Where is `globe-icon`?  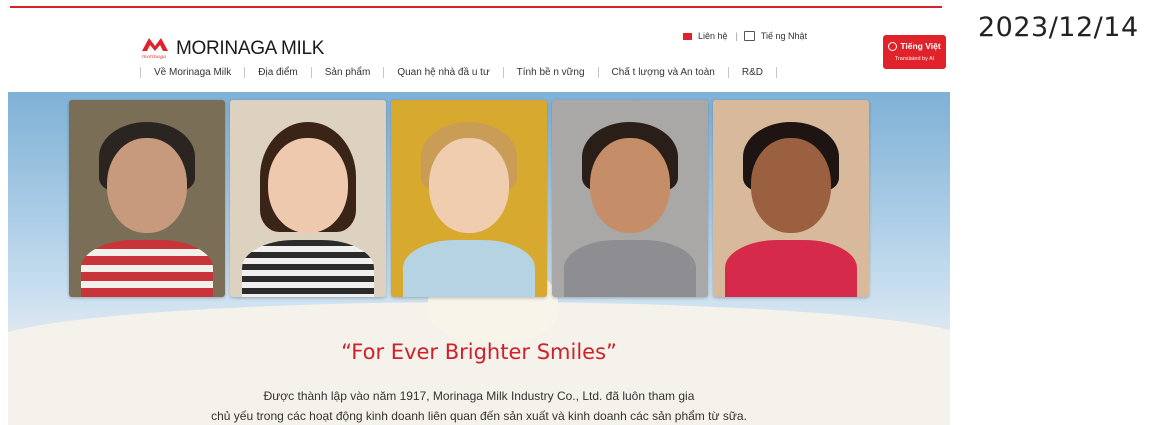 globe-icon is located at coordinates (893, 46).